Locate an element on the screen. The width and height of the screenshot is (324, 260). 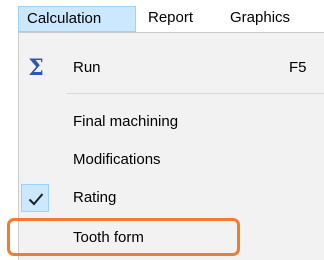
menu-bar: Calculation Report Graphics is located at coordinates (162, 18).